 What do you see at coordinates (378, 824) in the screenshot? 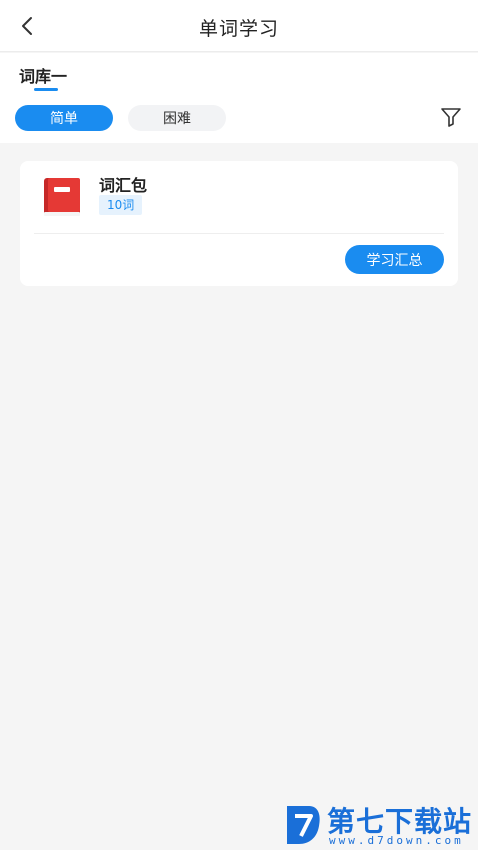
I see `watermark: 第七下载站 www.d7down.com` at bounding box center [378, 824].